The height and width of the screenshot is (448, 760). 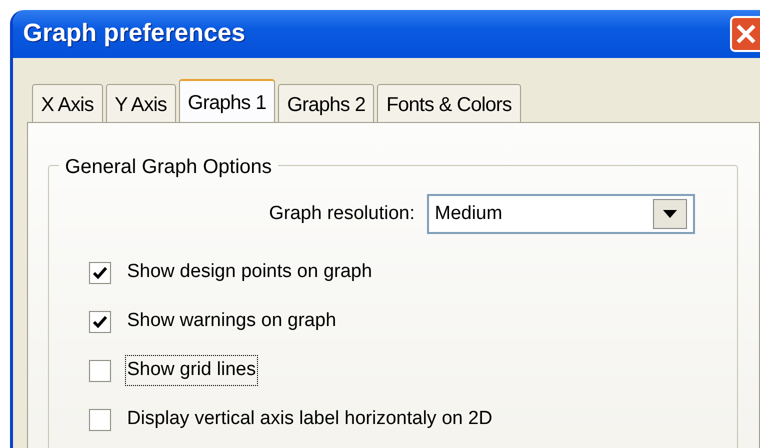 I want to click on tab: Fonts & Colors, so click(x=449, y=103).